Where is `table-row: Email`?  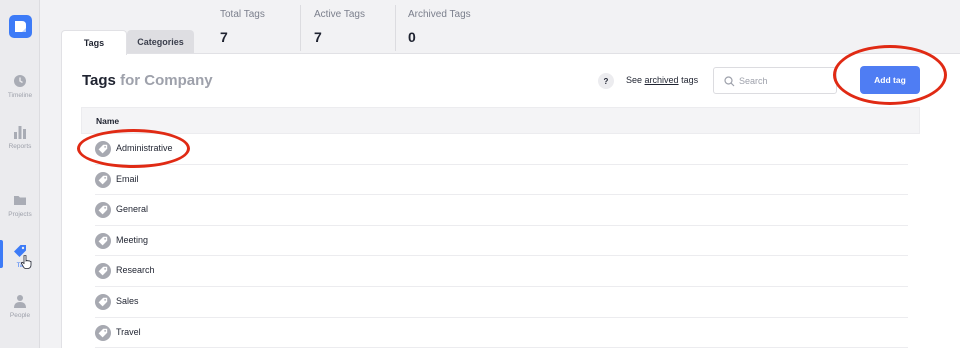 table-row: Email is located at coordinates (501, 180).